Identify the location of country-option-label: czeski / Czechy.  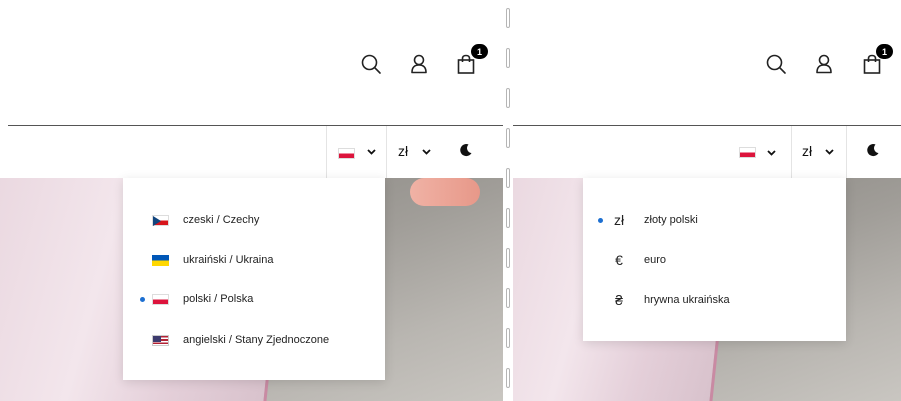
(221, 220).